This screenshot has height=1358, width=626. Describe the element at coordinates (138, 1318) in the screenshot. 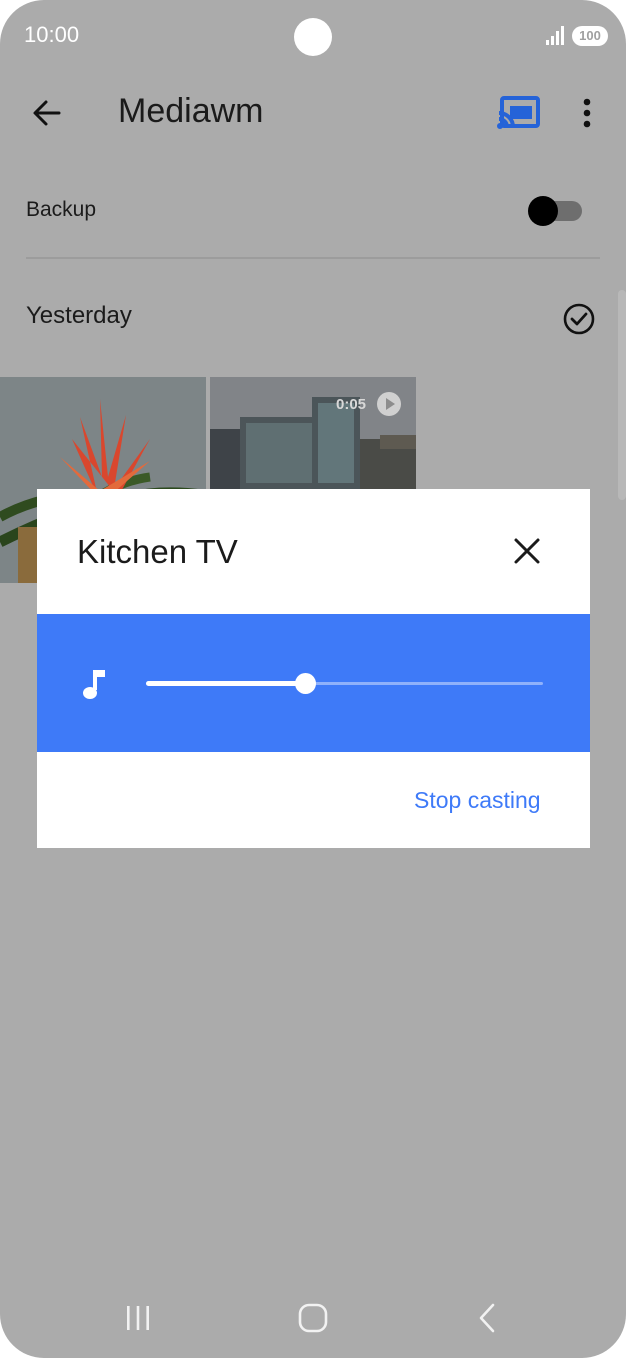

I see `recents-icon` at that location.